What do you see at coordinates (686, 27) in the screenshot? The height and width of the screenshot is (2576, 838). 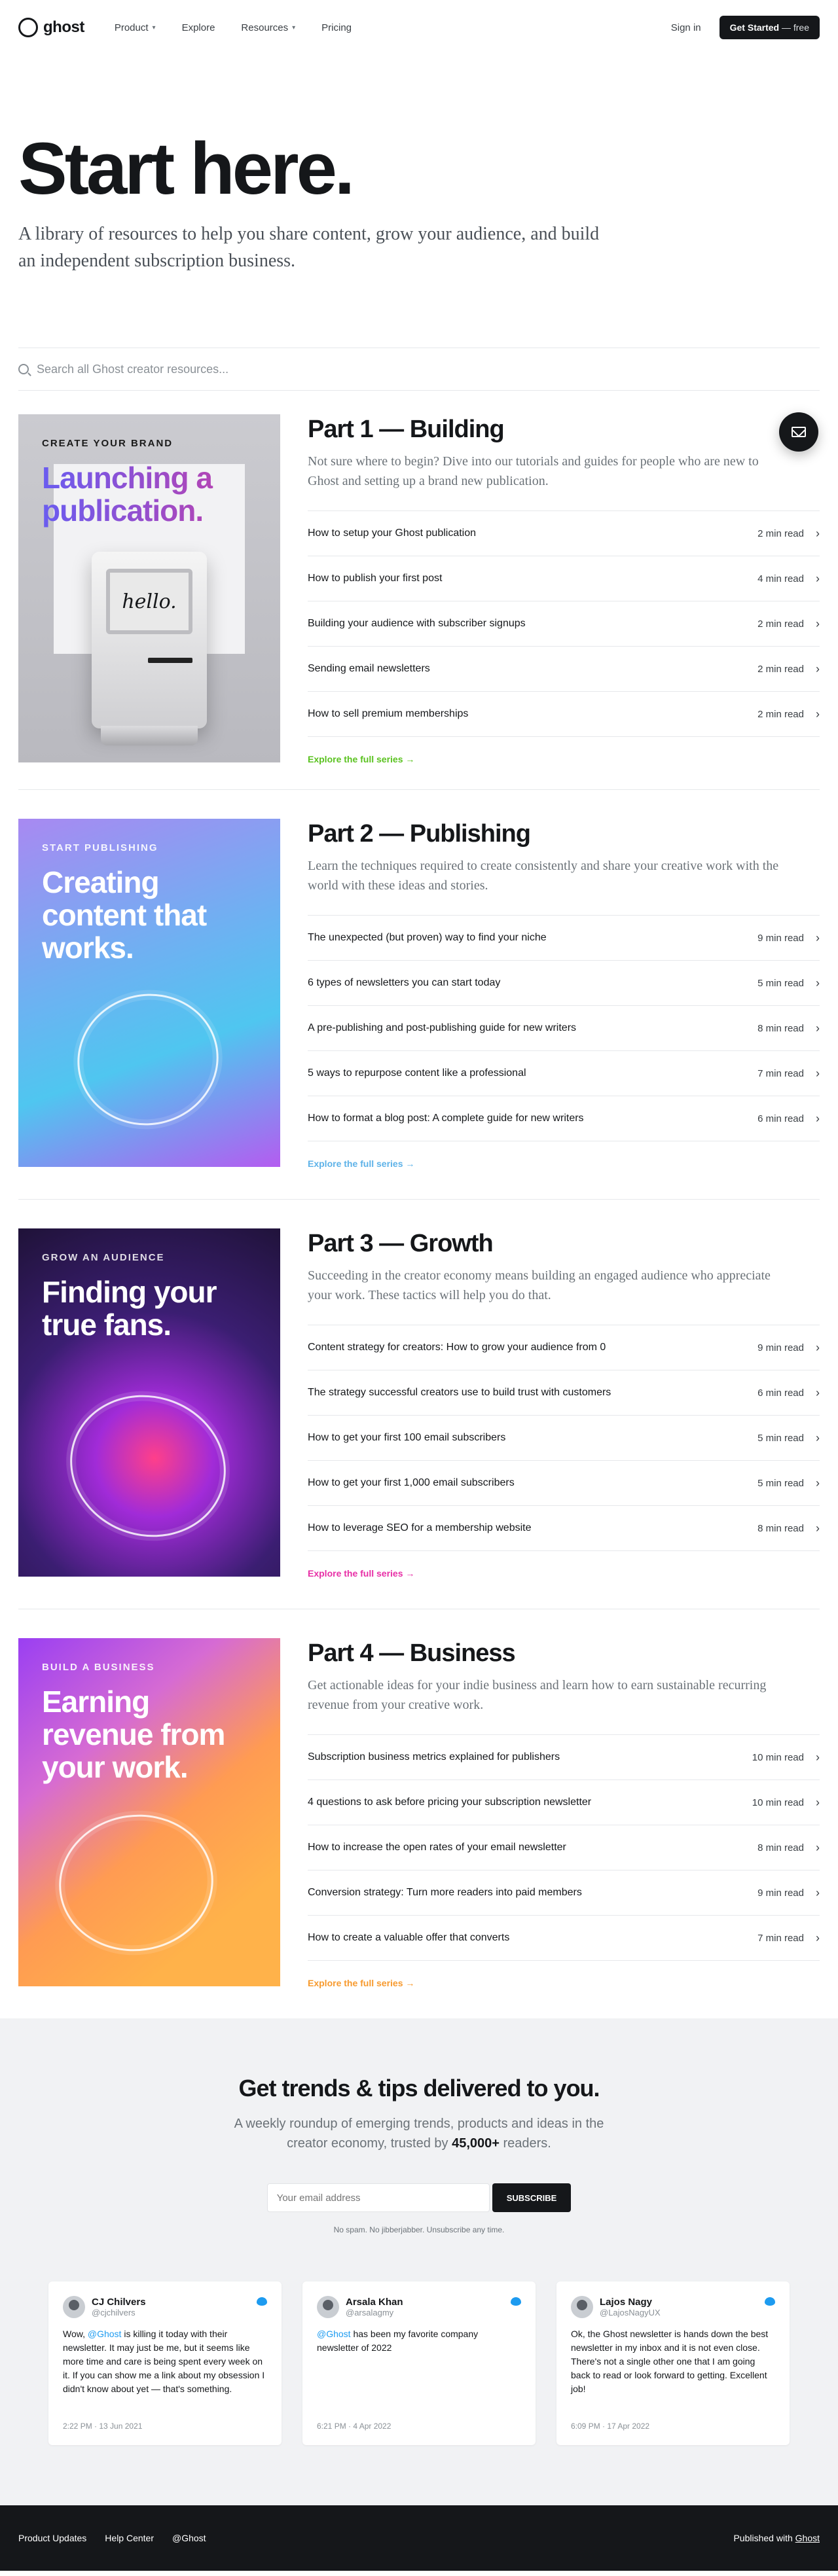 I see `sign-in-link: Sign in` at bounding box center [686, 27].